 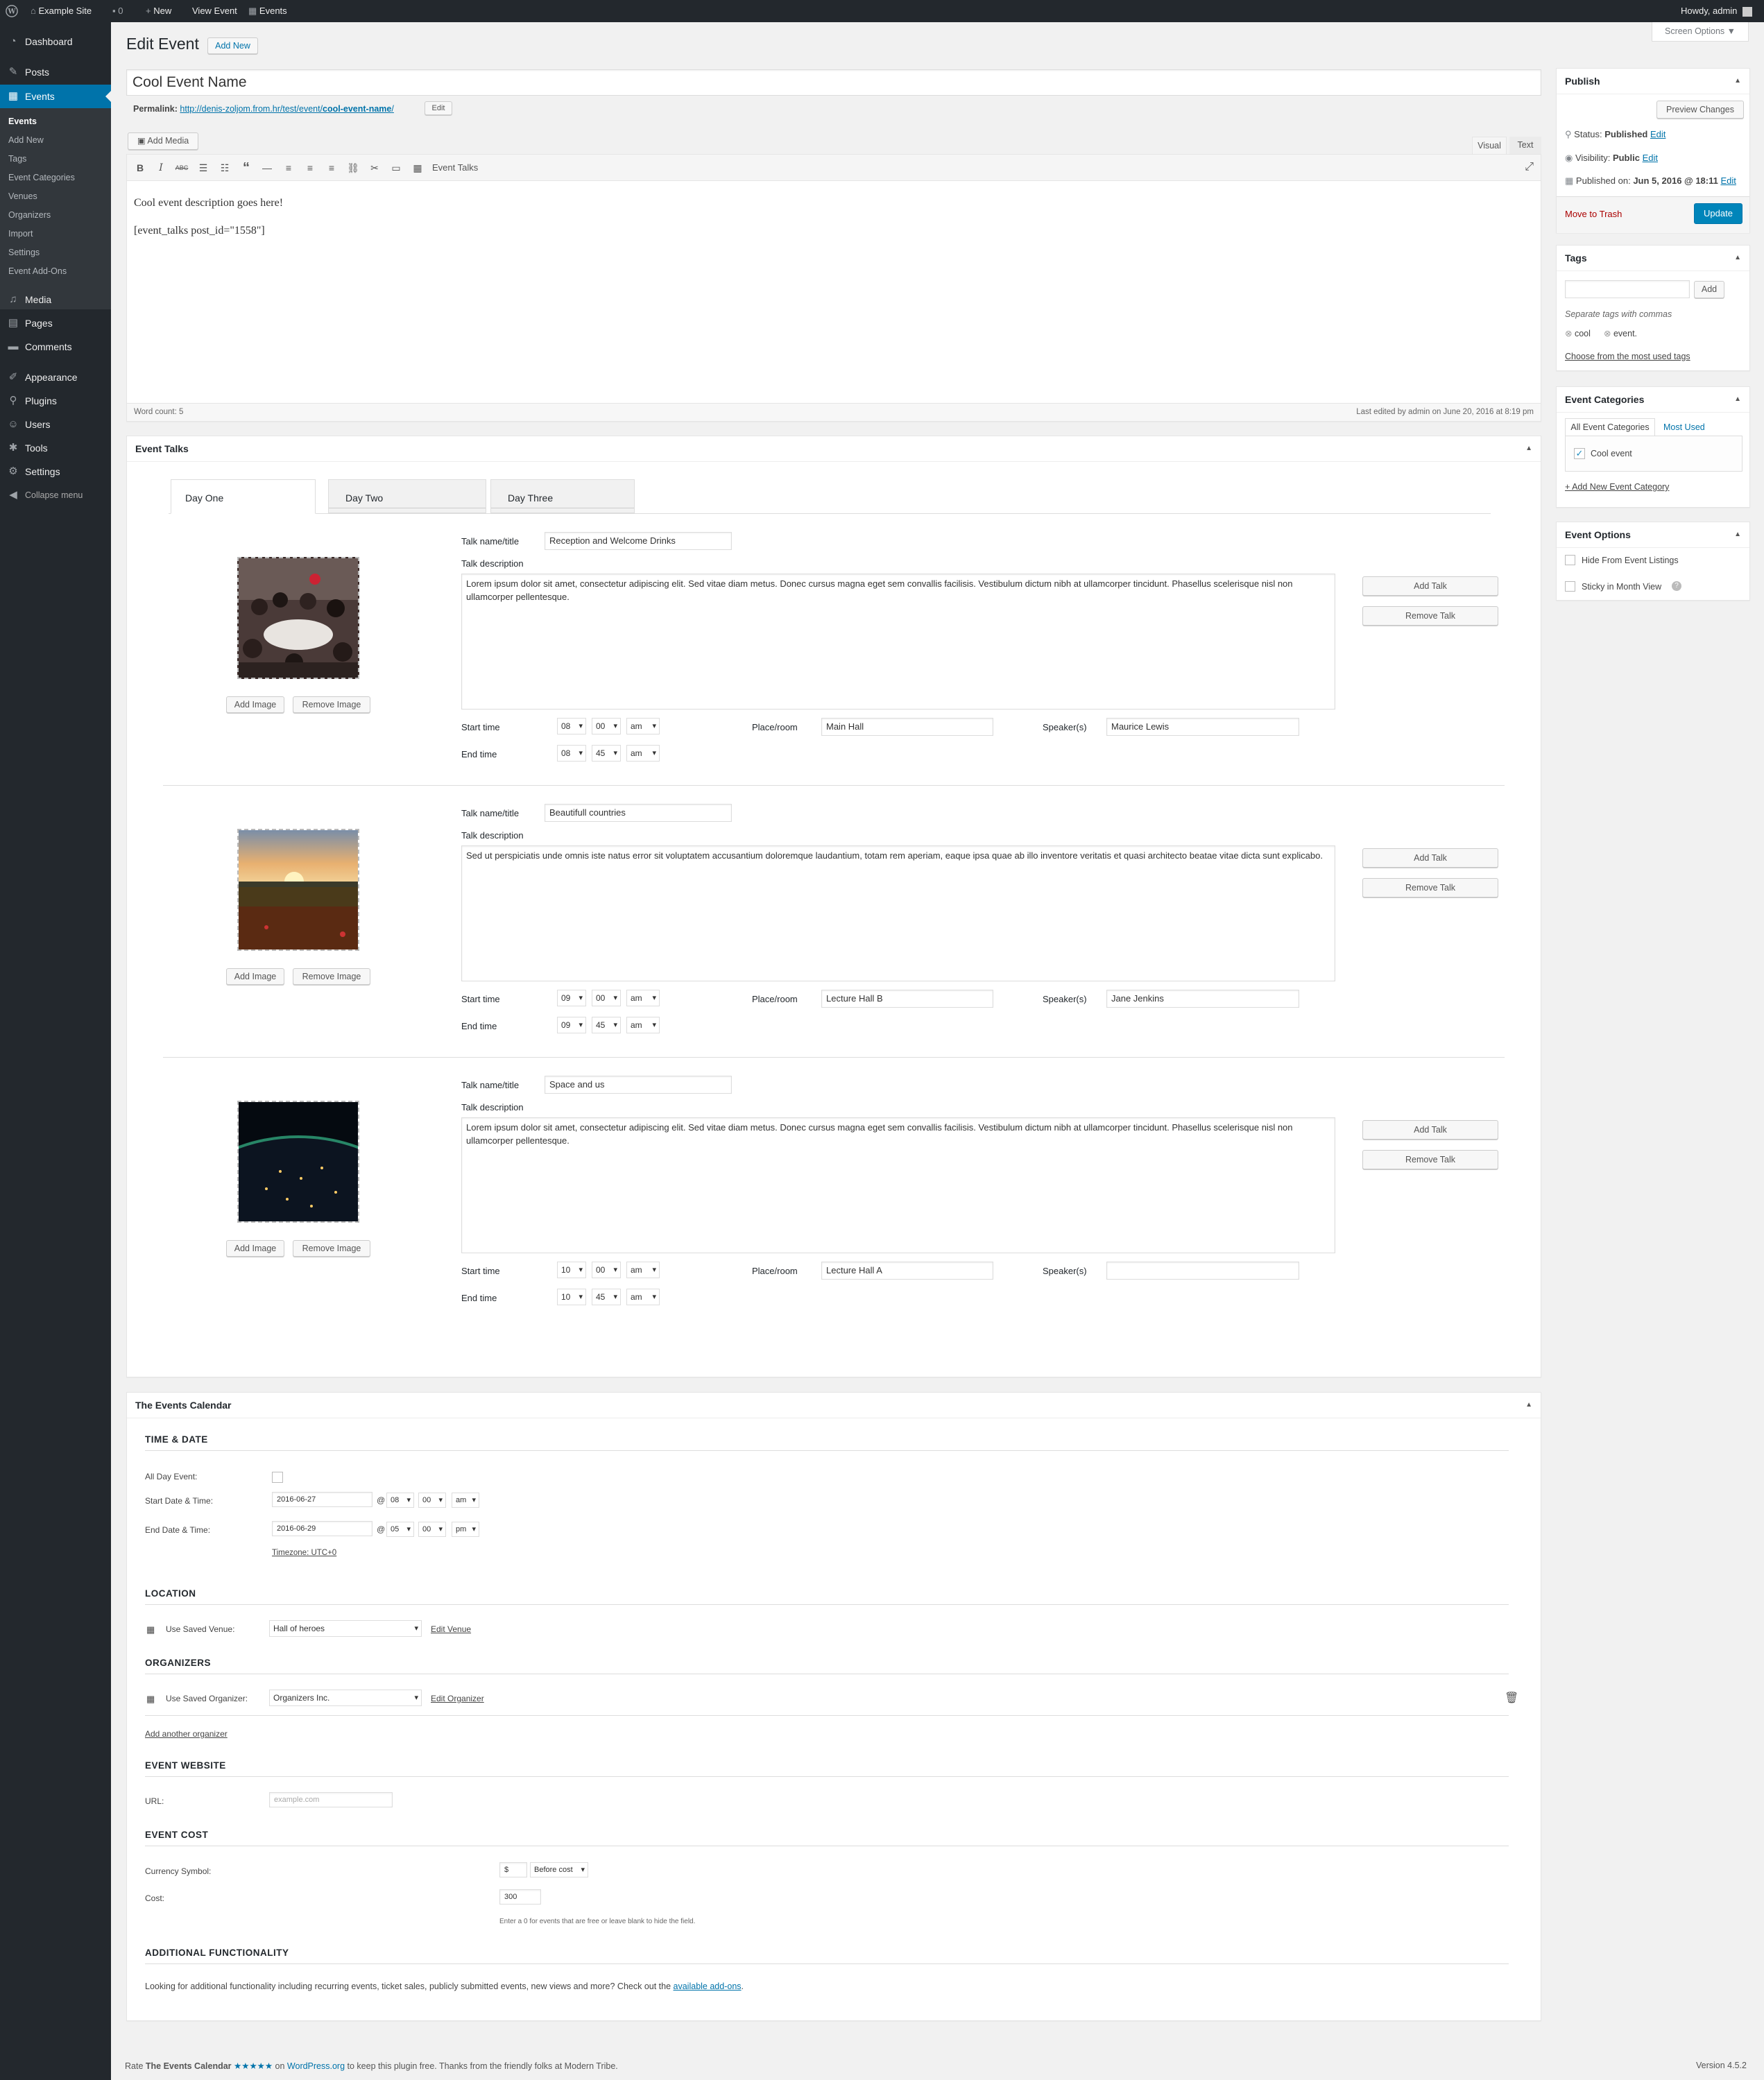 I want to click on menu-comments: ▬ Comments, so click(x=55, y=347).